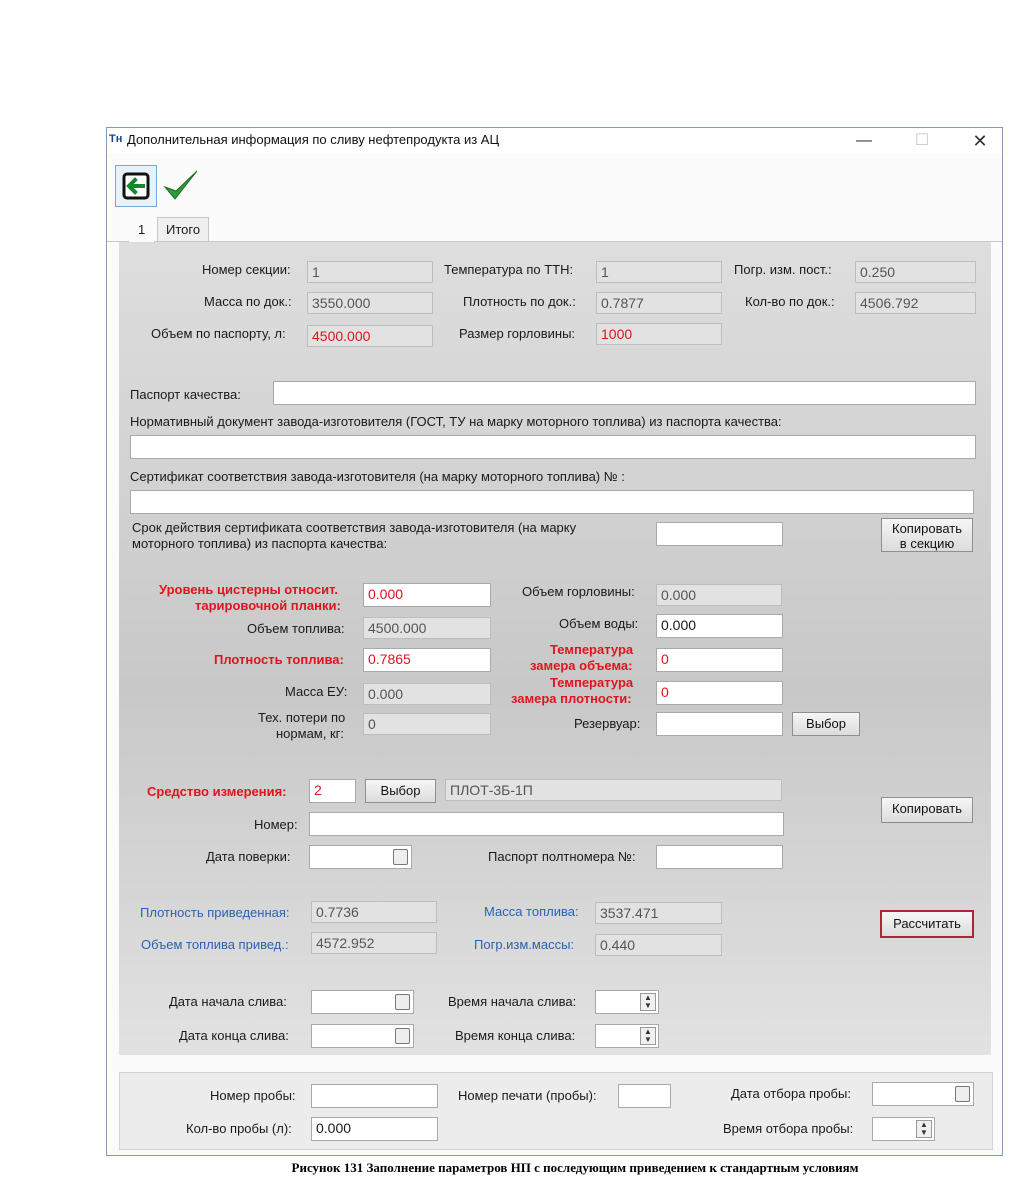  I want to click on drain-end-date-picker, so click(362, 1036).